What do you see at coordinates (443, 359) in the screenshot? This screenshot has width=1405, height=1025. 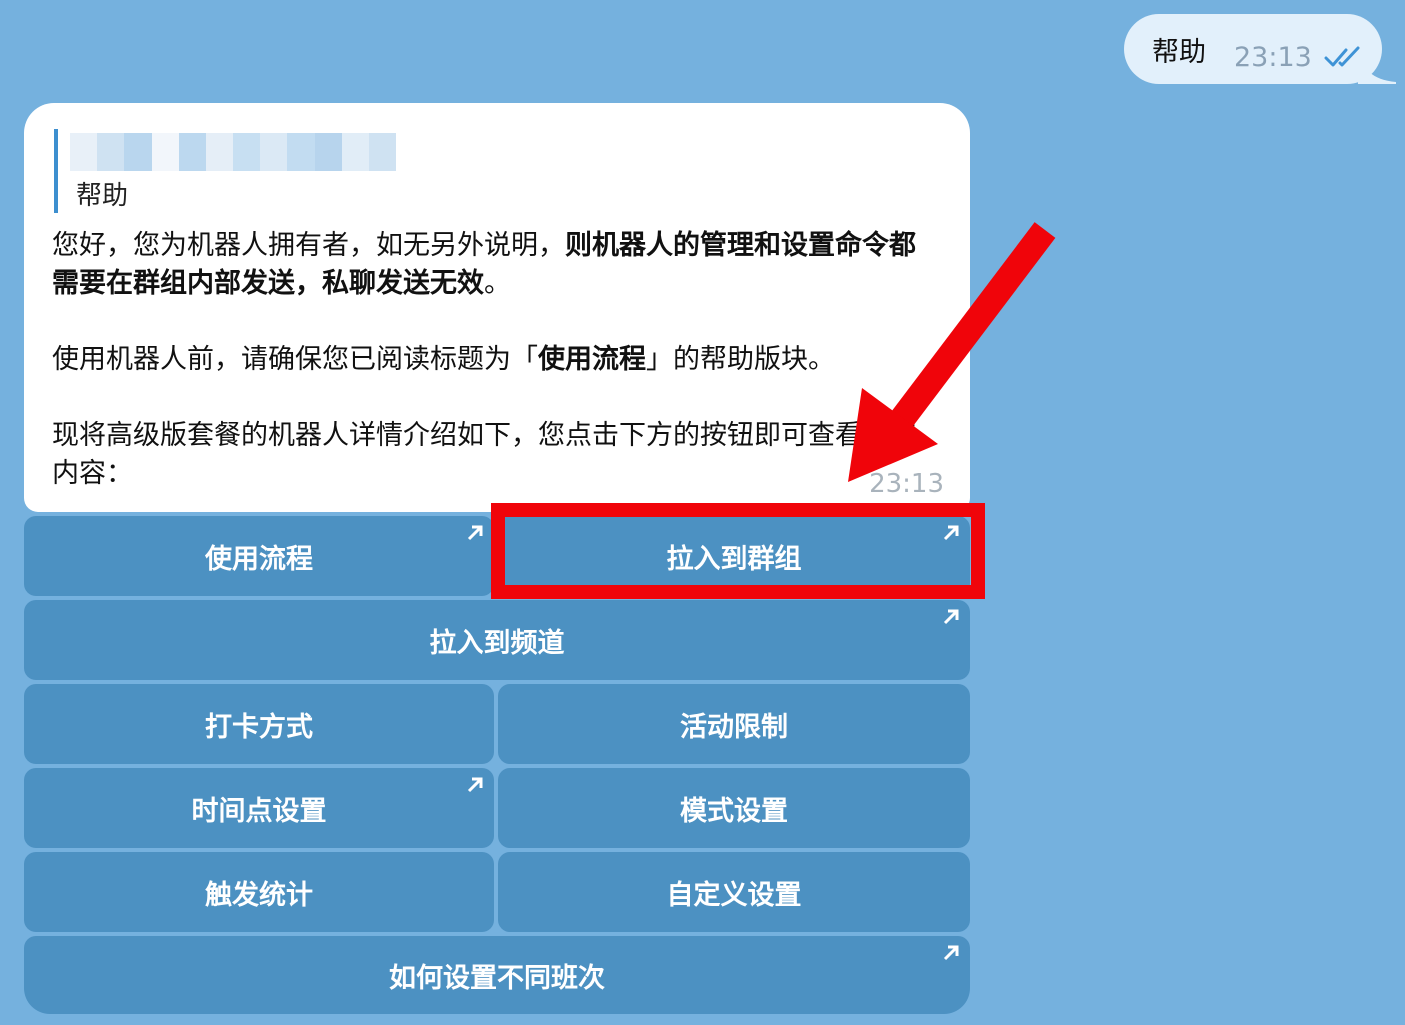 I see `message-paragraph-2: 使用机器人前，请确保您已阅读标题为「使用流程」的帮助版块。` at bounding box center [443, 359].